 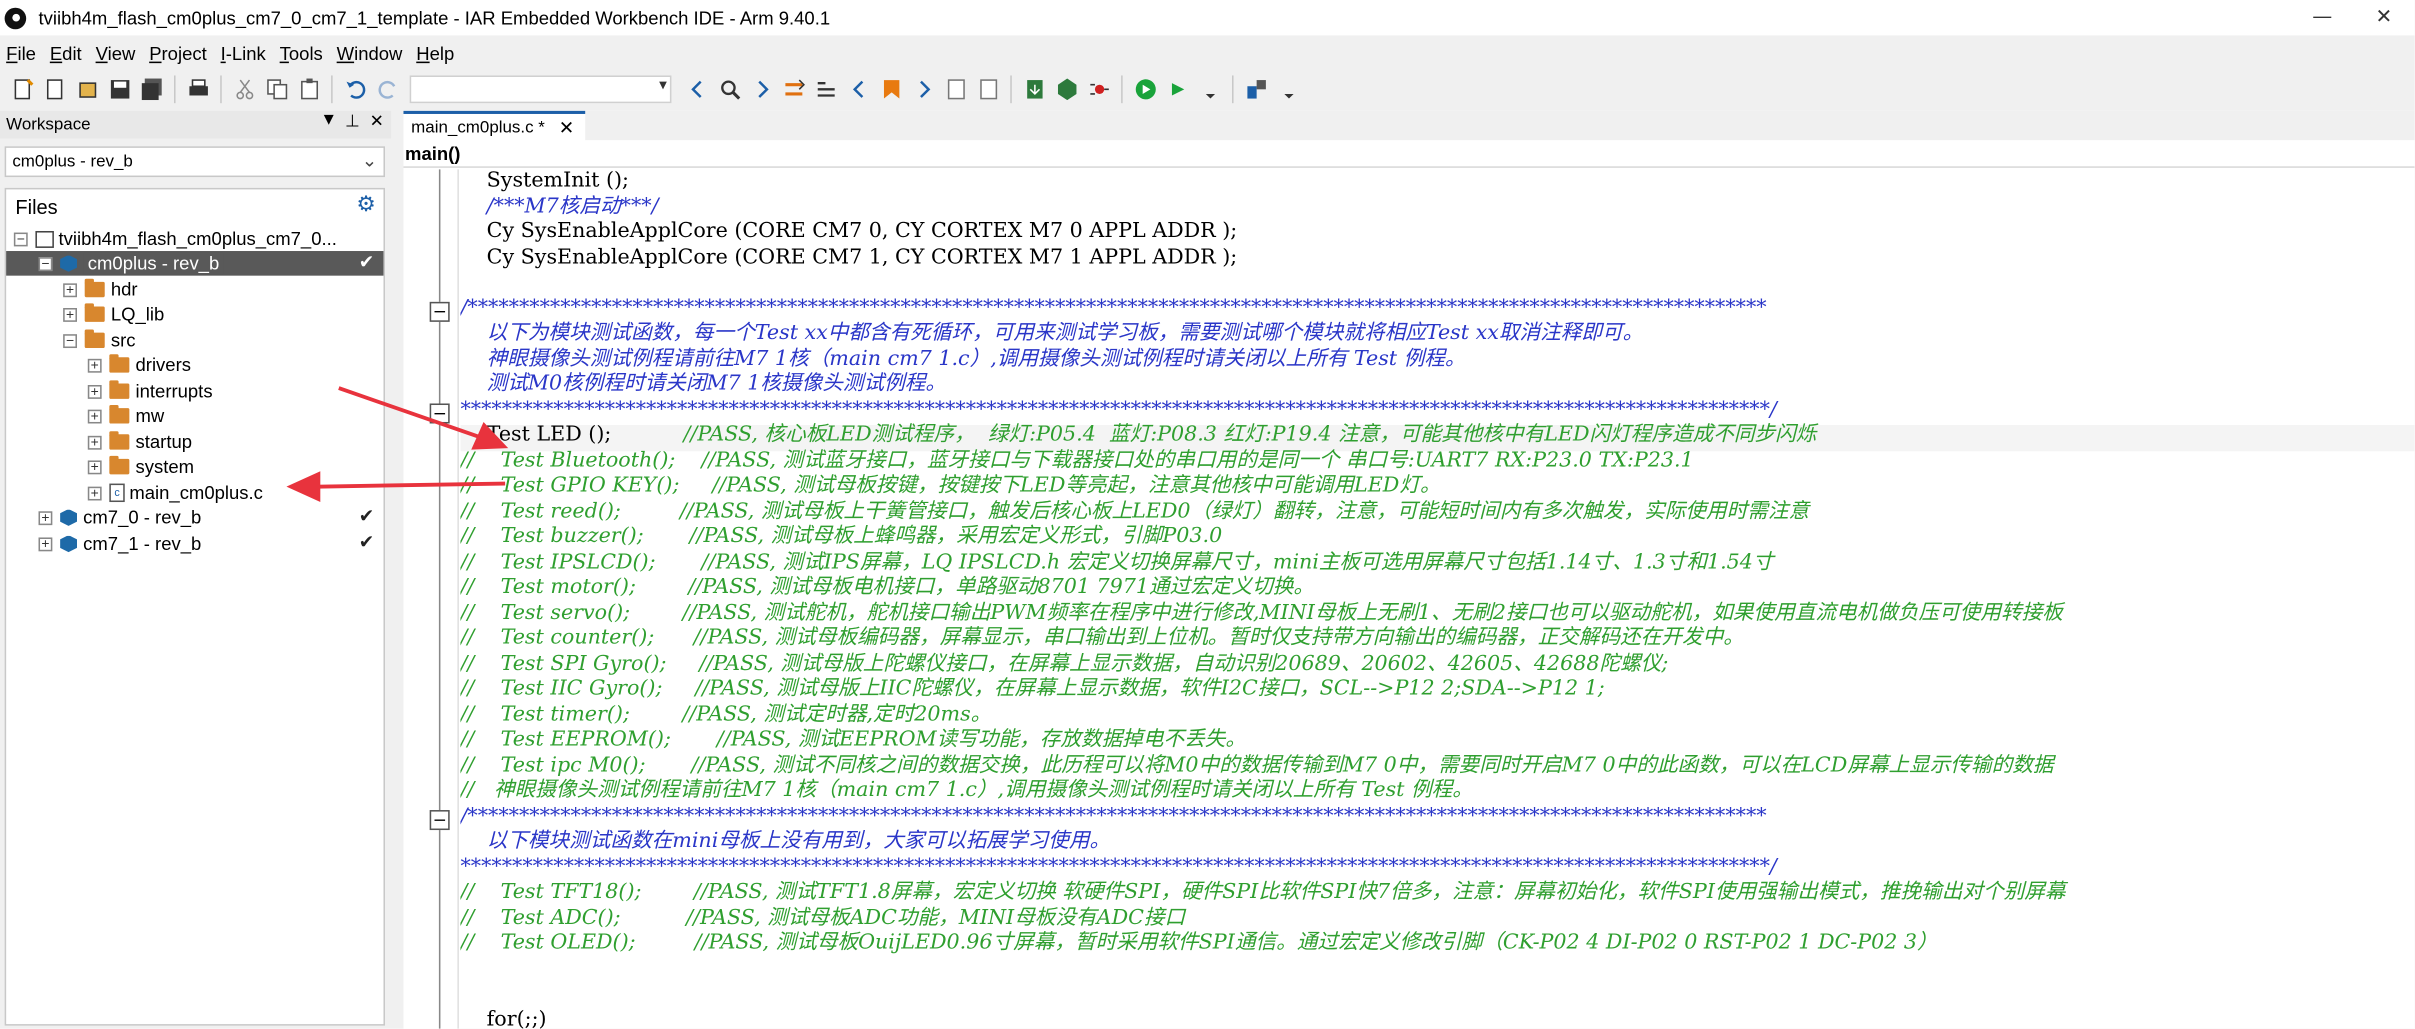 I want to click on tree-folder-src: − src, so click(x=99, y=340).